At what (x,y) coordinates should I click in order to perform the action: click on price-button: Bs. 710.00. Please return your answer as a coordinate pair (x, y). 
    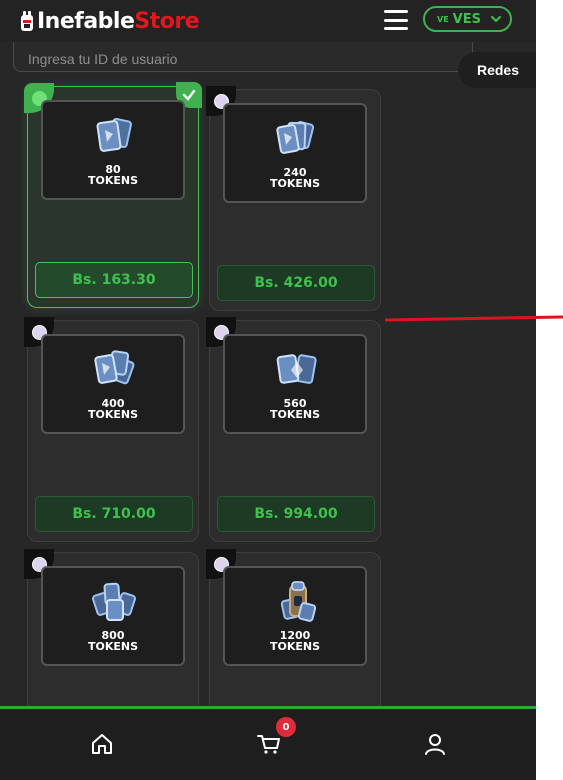
    Looking at the image, I should click on (114, 514).